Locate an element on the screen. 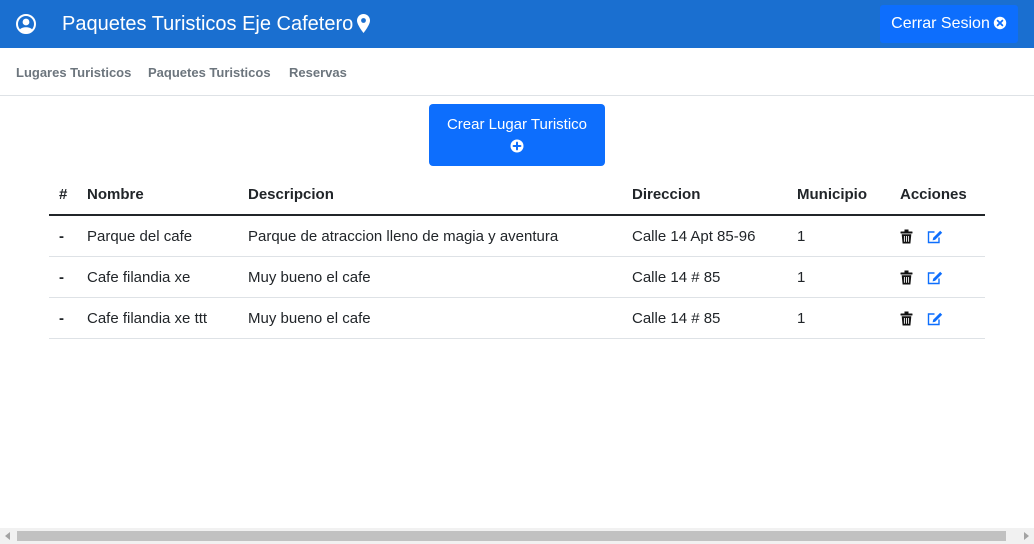 This screenshot has height=544, width=1034. col-header-nombre: Nombre is located at coordinates (157, 195).